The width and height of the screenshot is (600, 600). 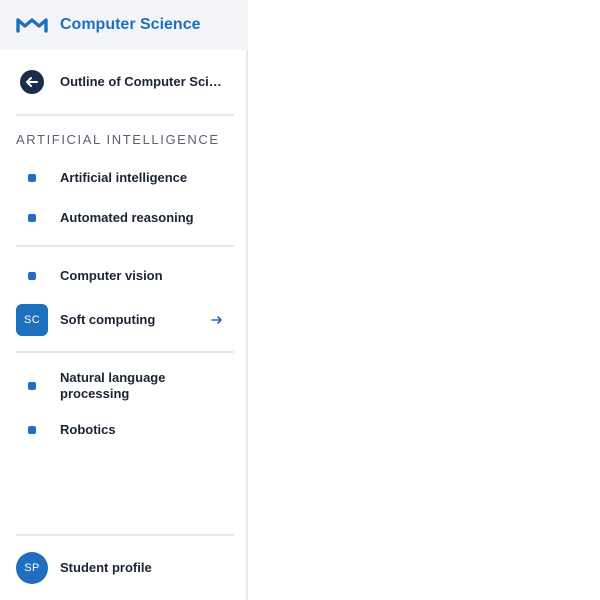 I want to click on nav-item-automated-reasoning: Automated reasoning, so click(x=124, y=218).